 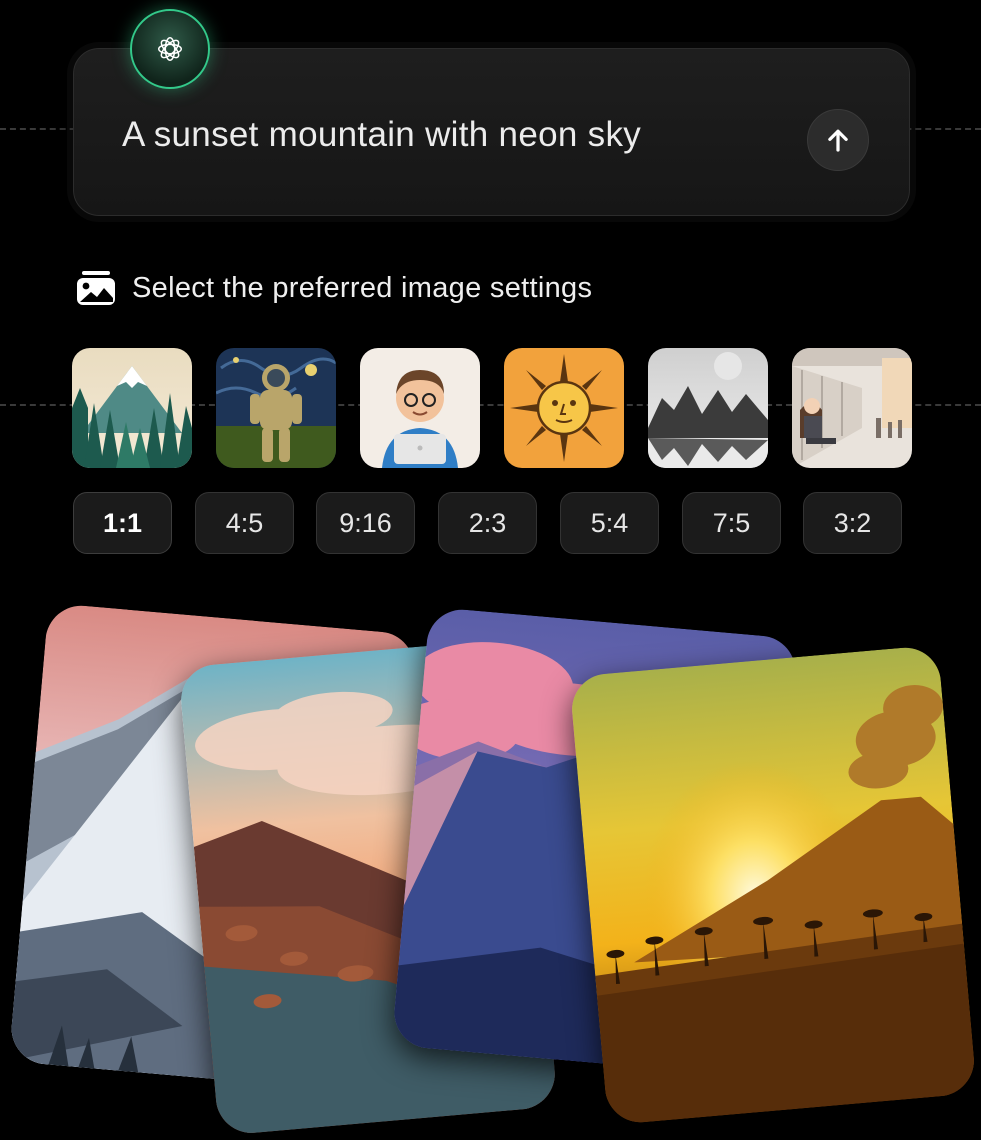 I want to click on style-thumbnail-forest-mountain, so click(x=132, y=408).